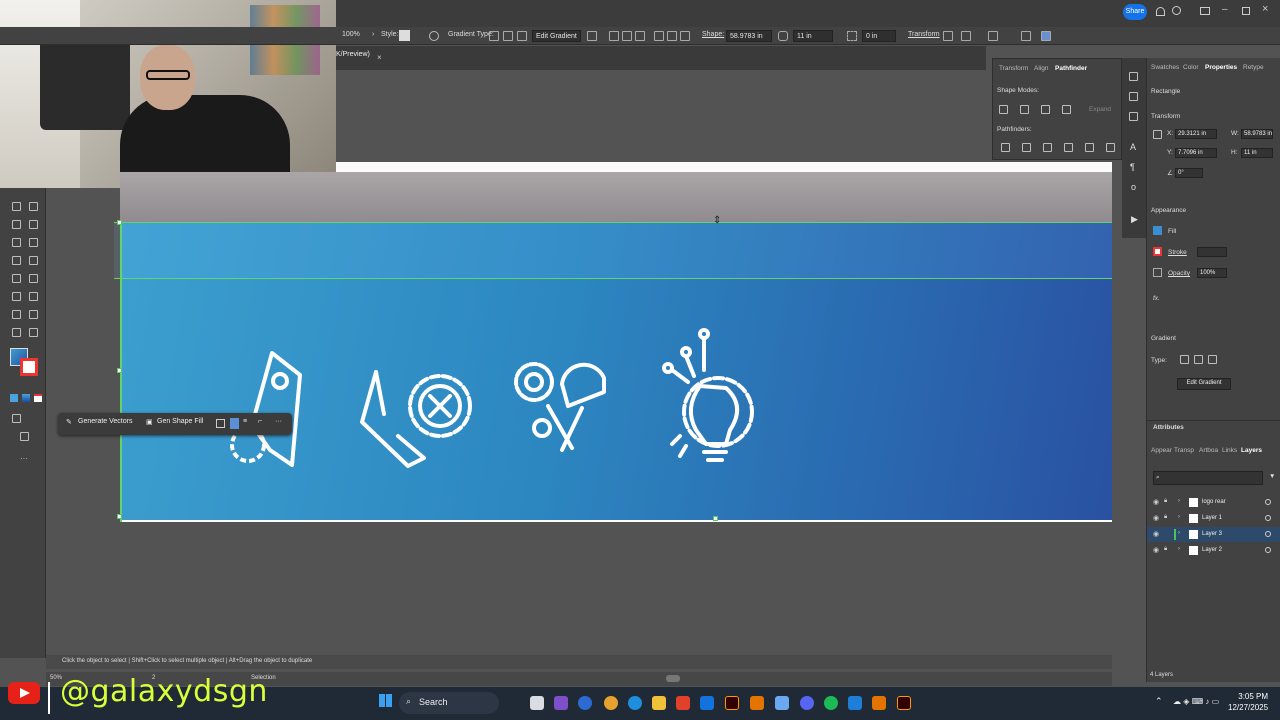 This screenshot has width=1280, height=720. What do you see at coordinates (1229, 450) in the screenshot?
I see `tab-links: Links` at bounding box center [1229, 450].